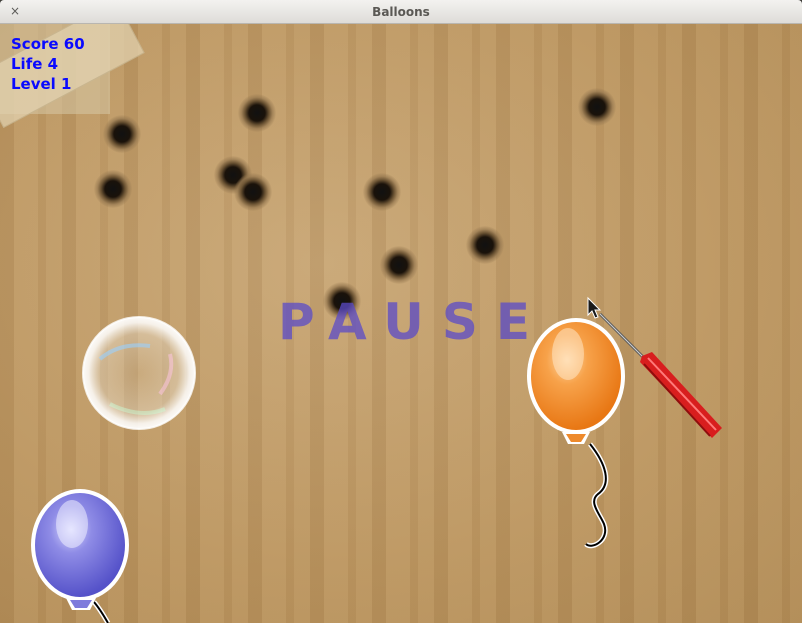 This screenshot has height=623, width=802. I want to click on title-bar: × Balloons, so click(401, 12).